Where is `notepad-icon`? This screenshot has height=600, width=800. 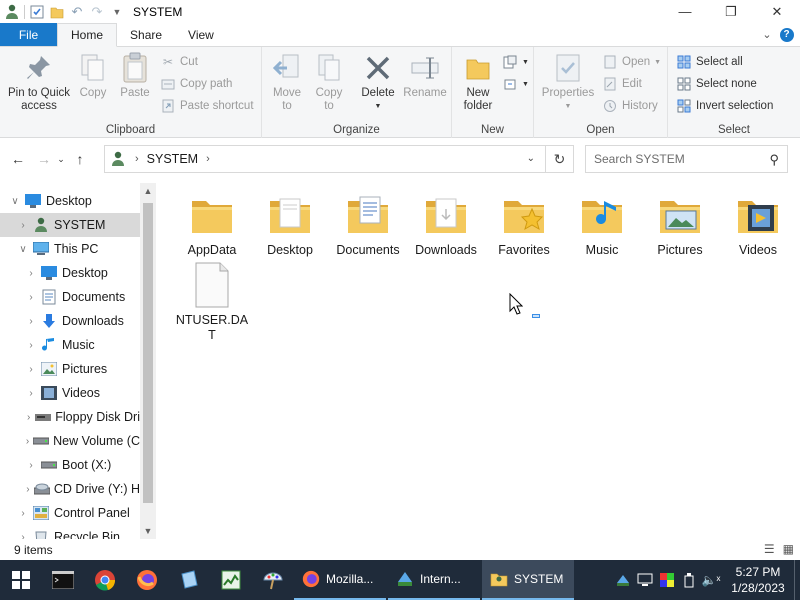
notepad-icon is located at coordinates (189, 580).